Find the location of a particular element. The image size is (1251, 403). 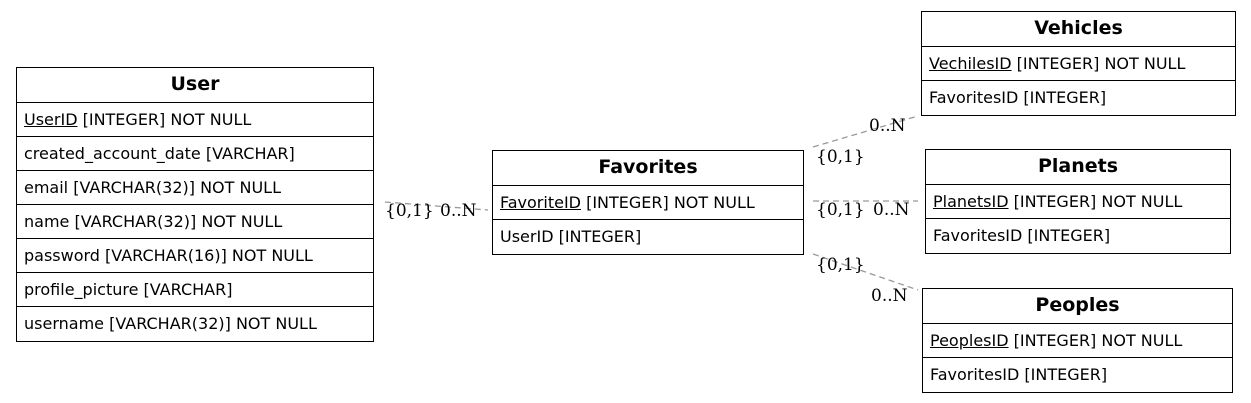

card-favorites-planets-to: 0..N is located at coordinates (891, 210).